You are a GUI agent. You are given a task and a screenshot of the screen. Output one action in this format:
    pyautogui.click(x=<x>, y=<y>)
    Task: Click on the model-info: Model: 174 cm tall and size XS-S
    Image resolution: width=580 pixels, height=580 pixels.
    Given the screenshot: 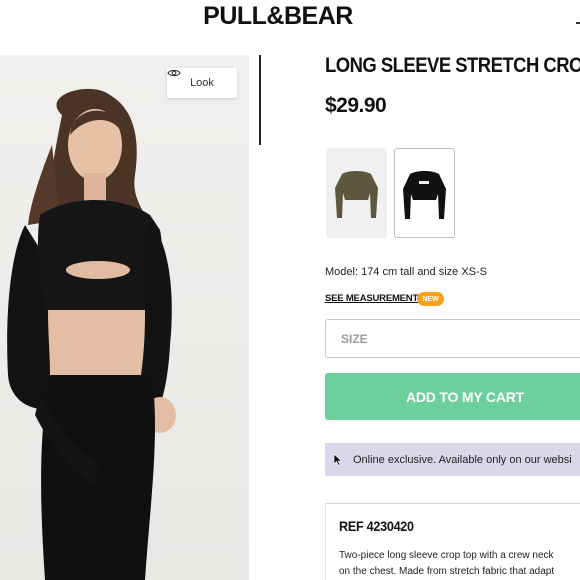 What is the action you would take?
    pyautogui.click(x=406, y=272)
    